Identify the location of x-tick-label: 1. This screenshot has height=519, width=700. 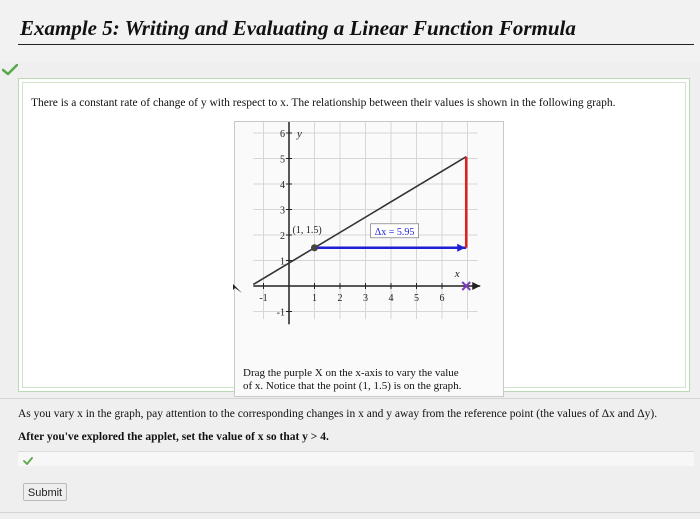
(314, 298).